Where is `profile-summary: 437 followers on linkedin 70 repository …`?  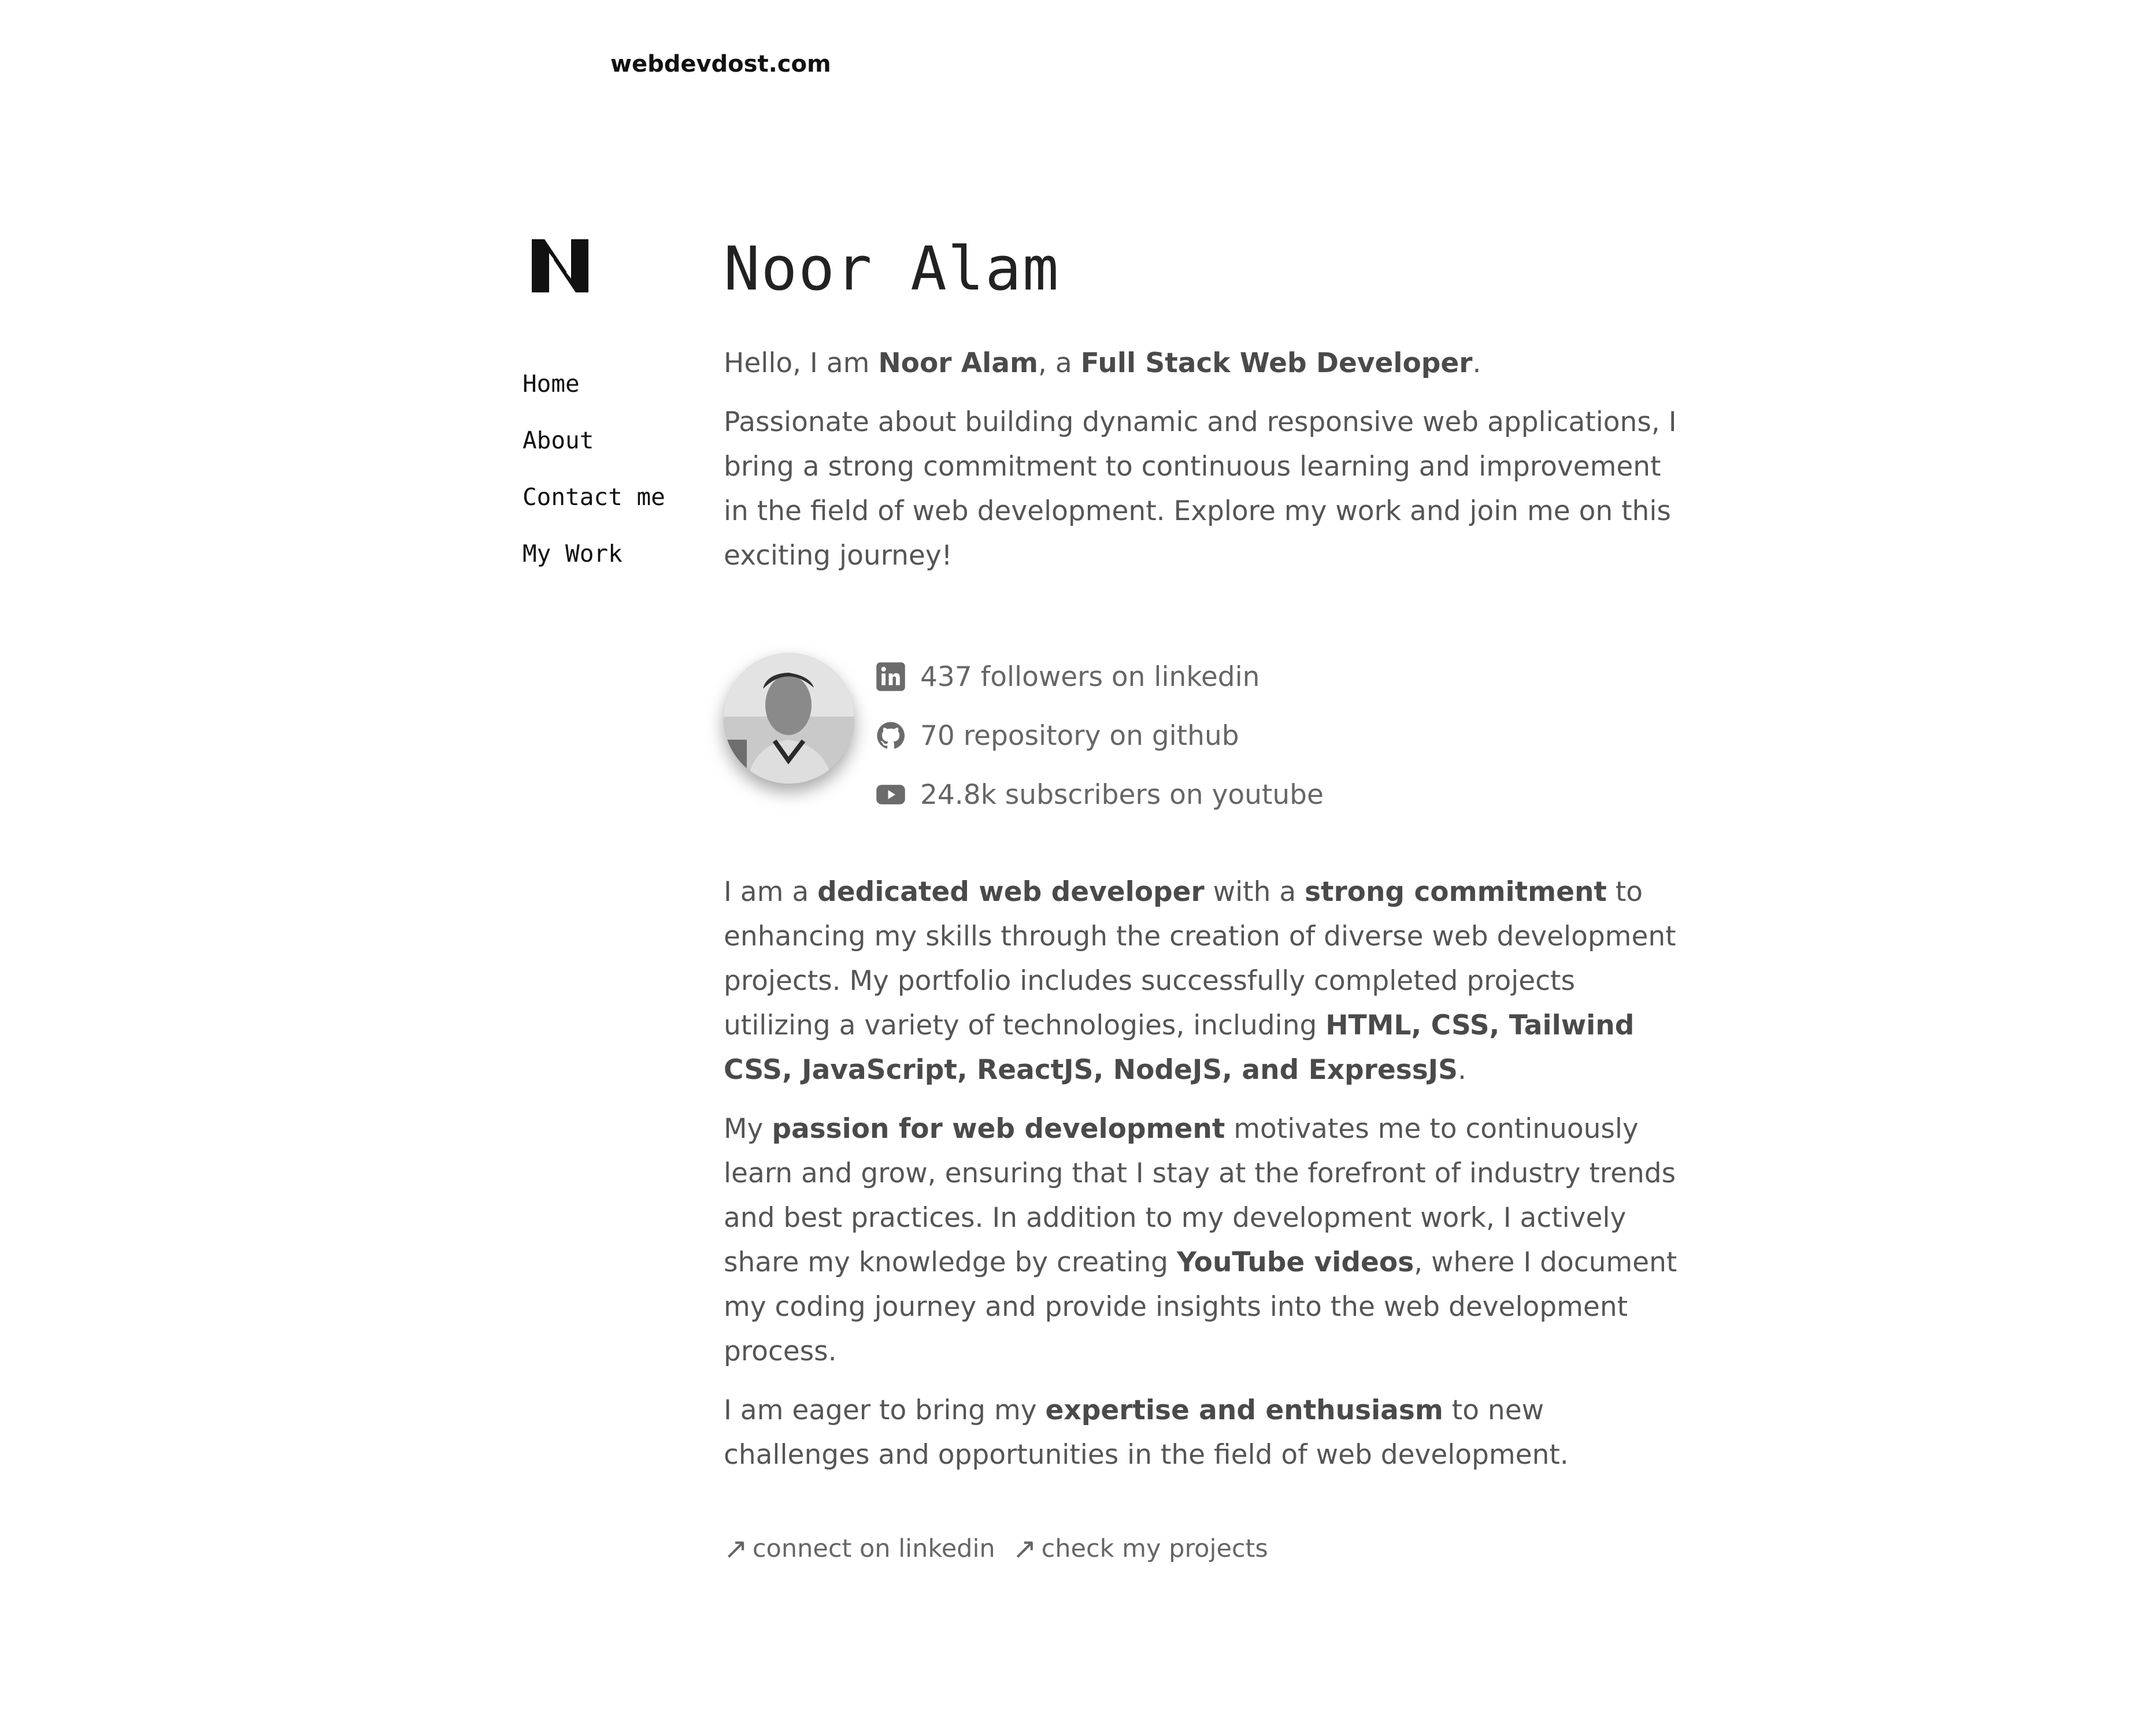 profile-summary: 437 followers on linkedin 70 repository … is located at coordinates (1200, 734).